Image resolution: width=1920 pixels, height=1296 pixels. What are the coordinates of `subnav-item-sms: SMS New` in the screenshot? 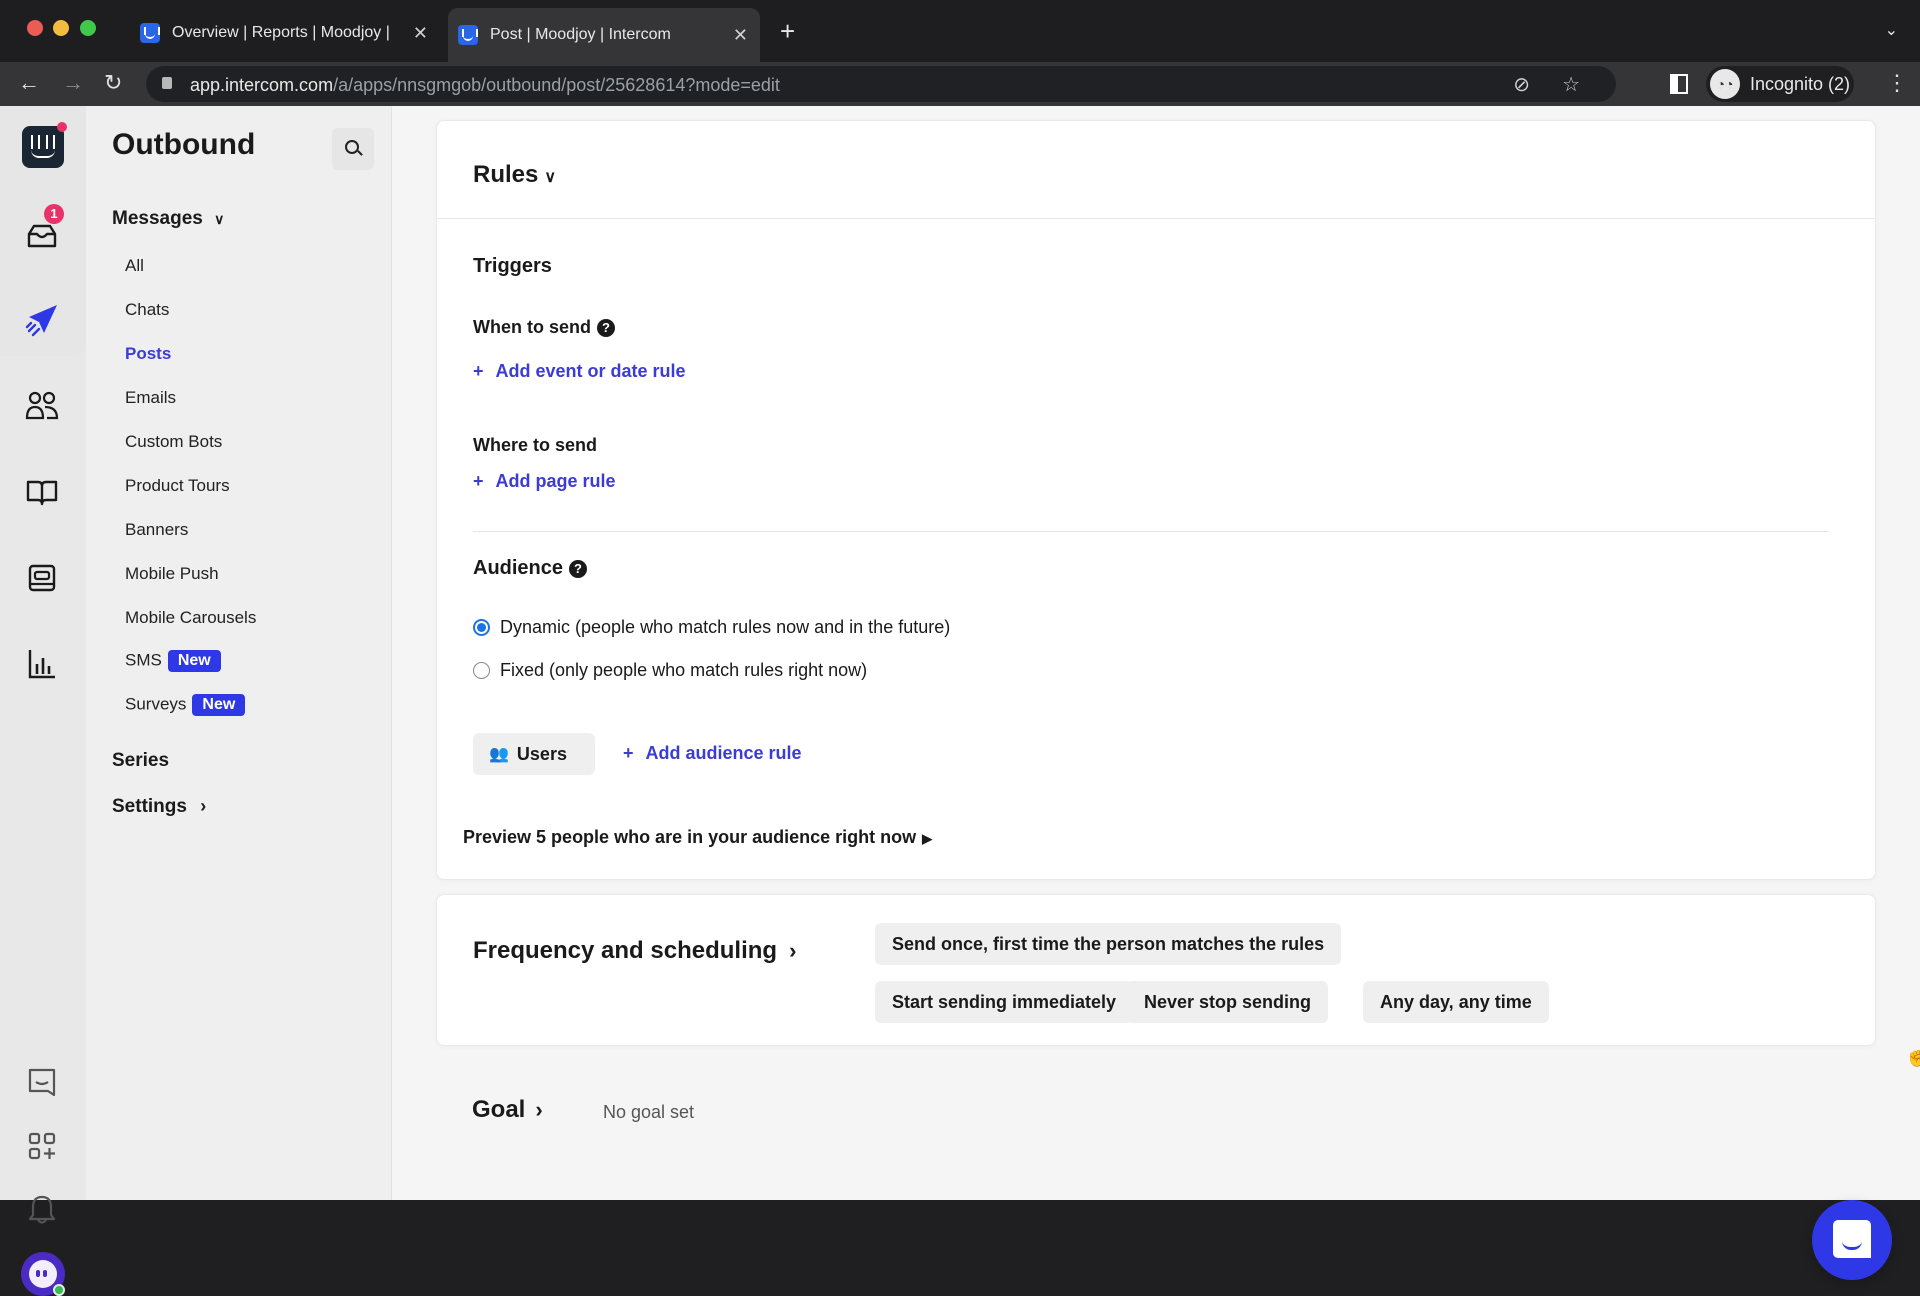 It's located at (173, 661).